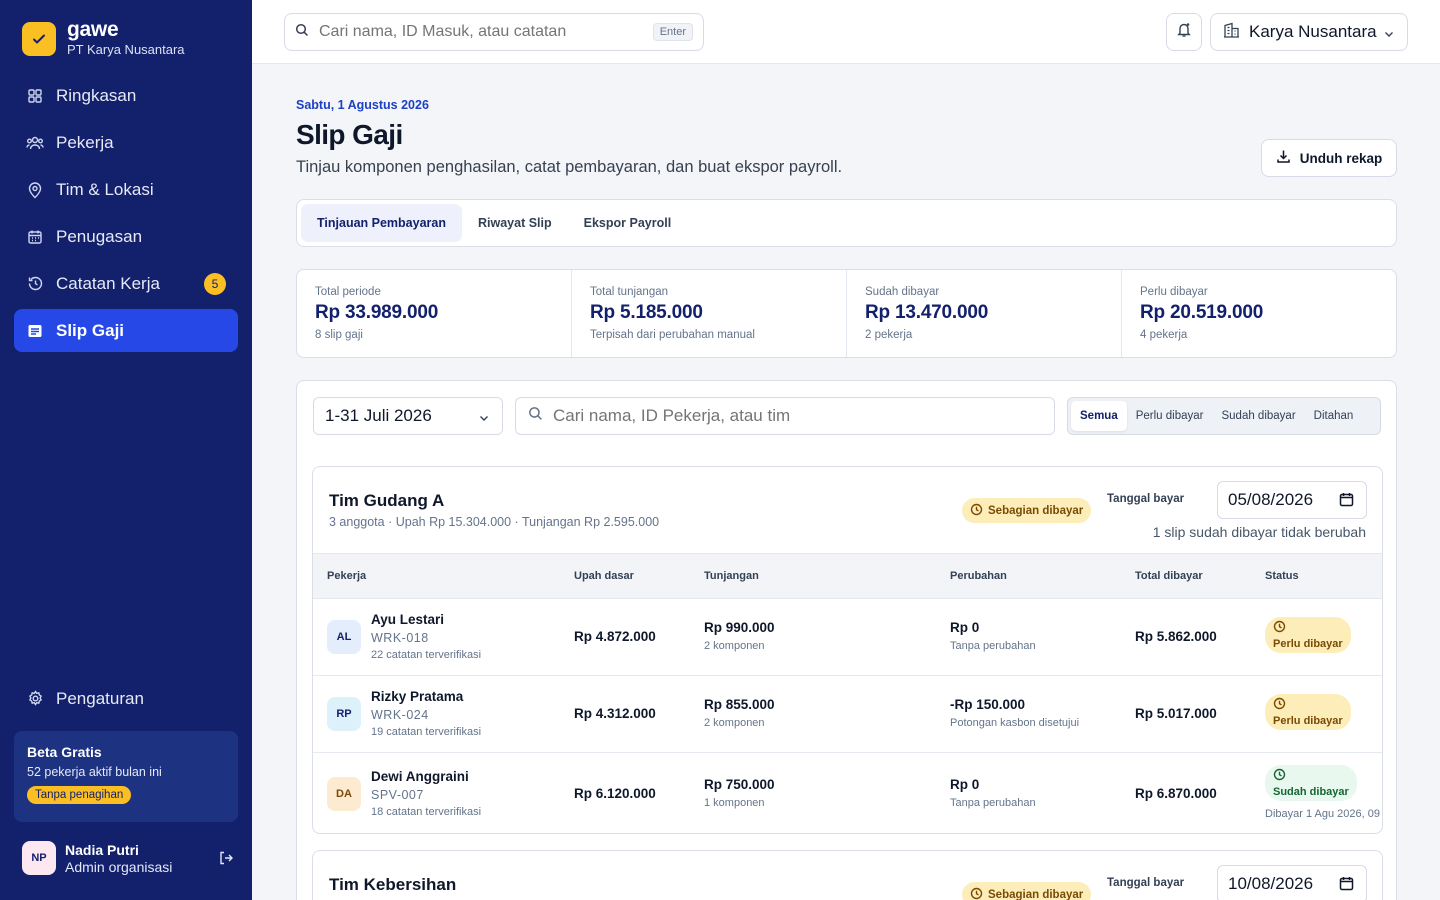 The width and height of the screenshot is (1440, 900). Describe the element at coordinates (126, 95) in the screenshot. I see `sidebar-item-ringkasan: Ringkasan` at that location.